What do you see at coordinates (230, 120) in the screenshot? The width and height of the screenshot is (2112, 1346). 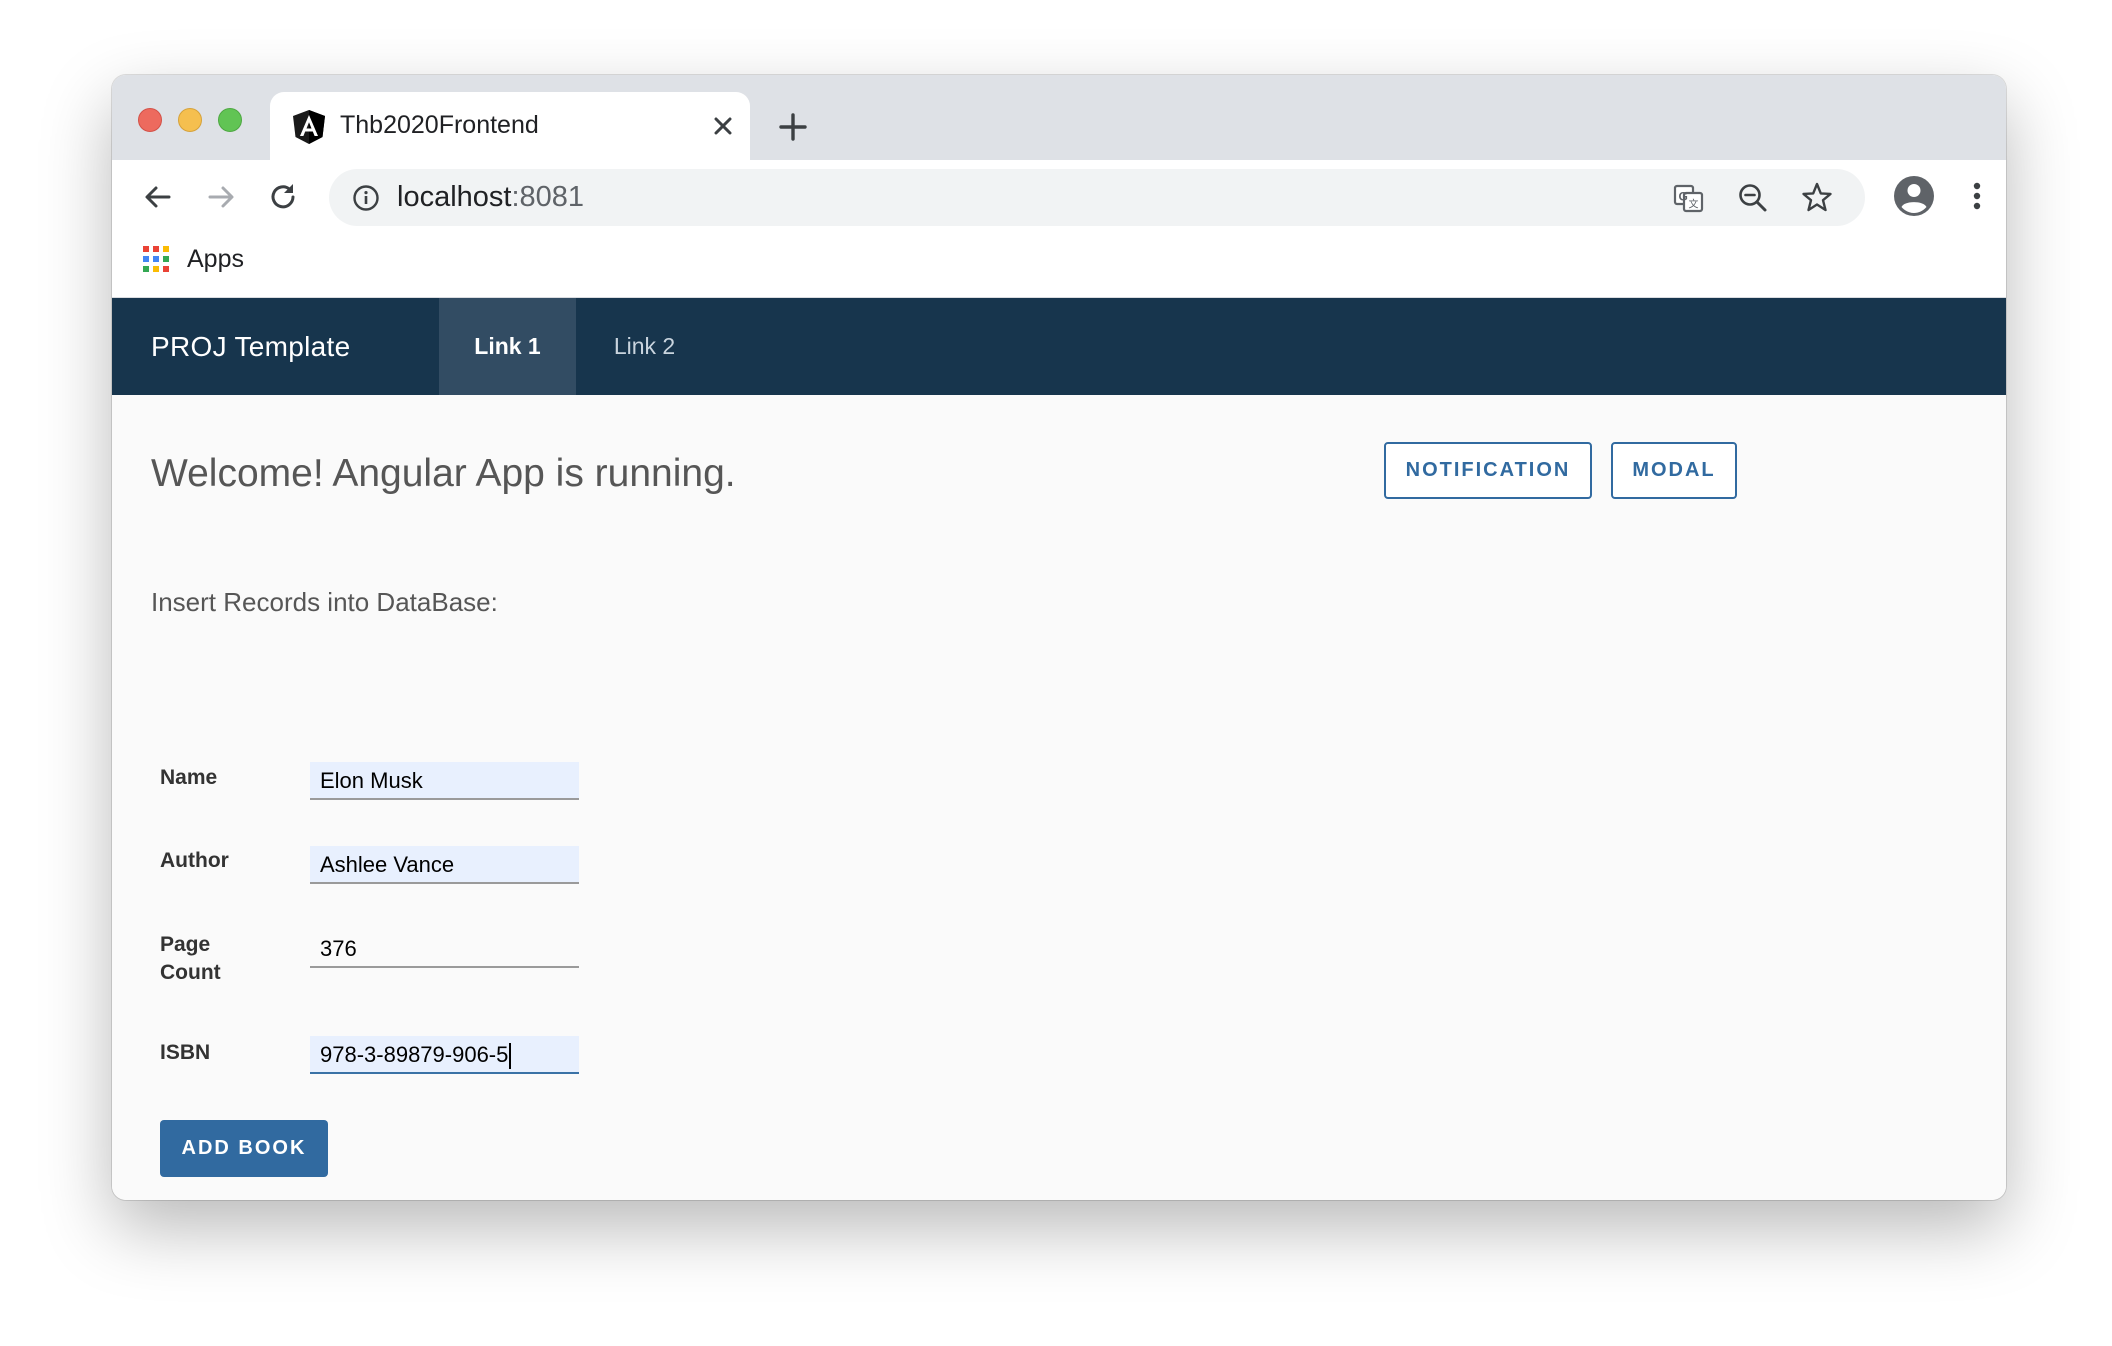 I see `maximize-window-button` at bounding box center [230, 120].